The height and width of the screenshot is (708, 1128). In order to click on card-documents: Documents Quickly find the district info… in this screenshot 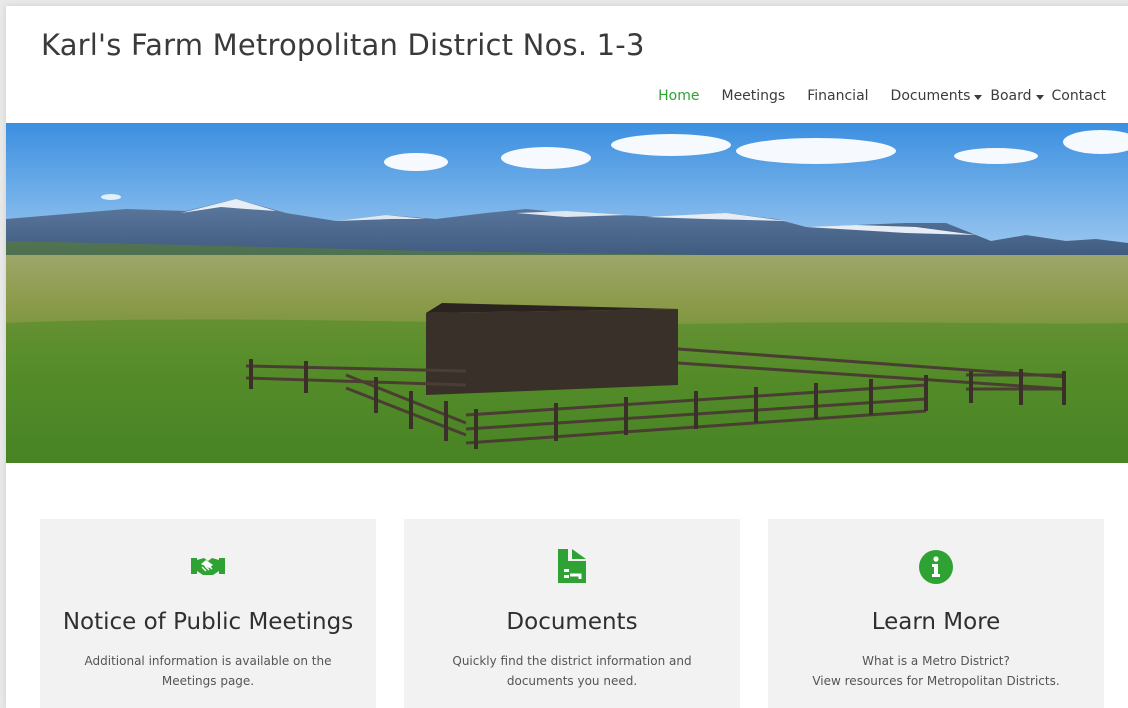, I will do `click(572, 613)`.